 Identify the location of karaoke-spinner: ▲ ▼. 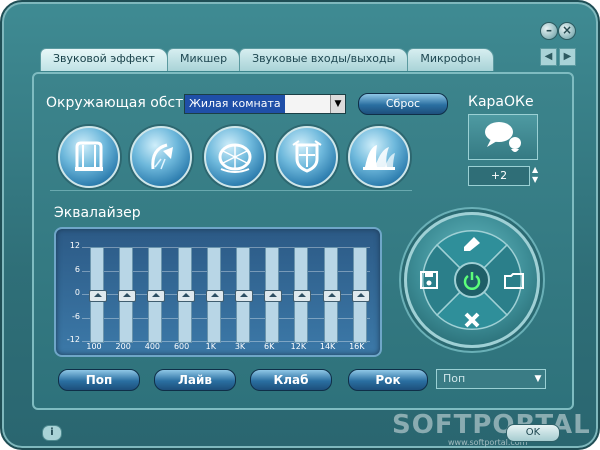
(537, 175).